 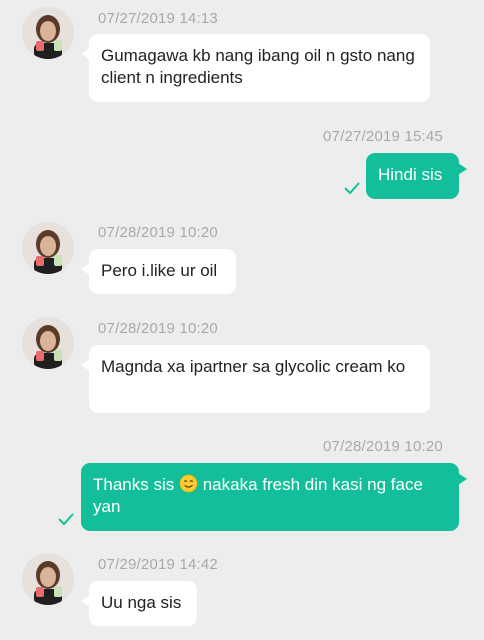 I want to click on message-text-start: Thanks sis, so click(x=134, y=484).